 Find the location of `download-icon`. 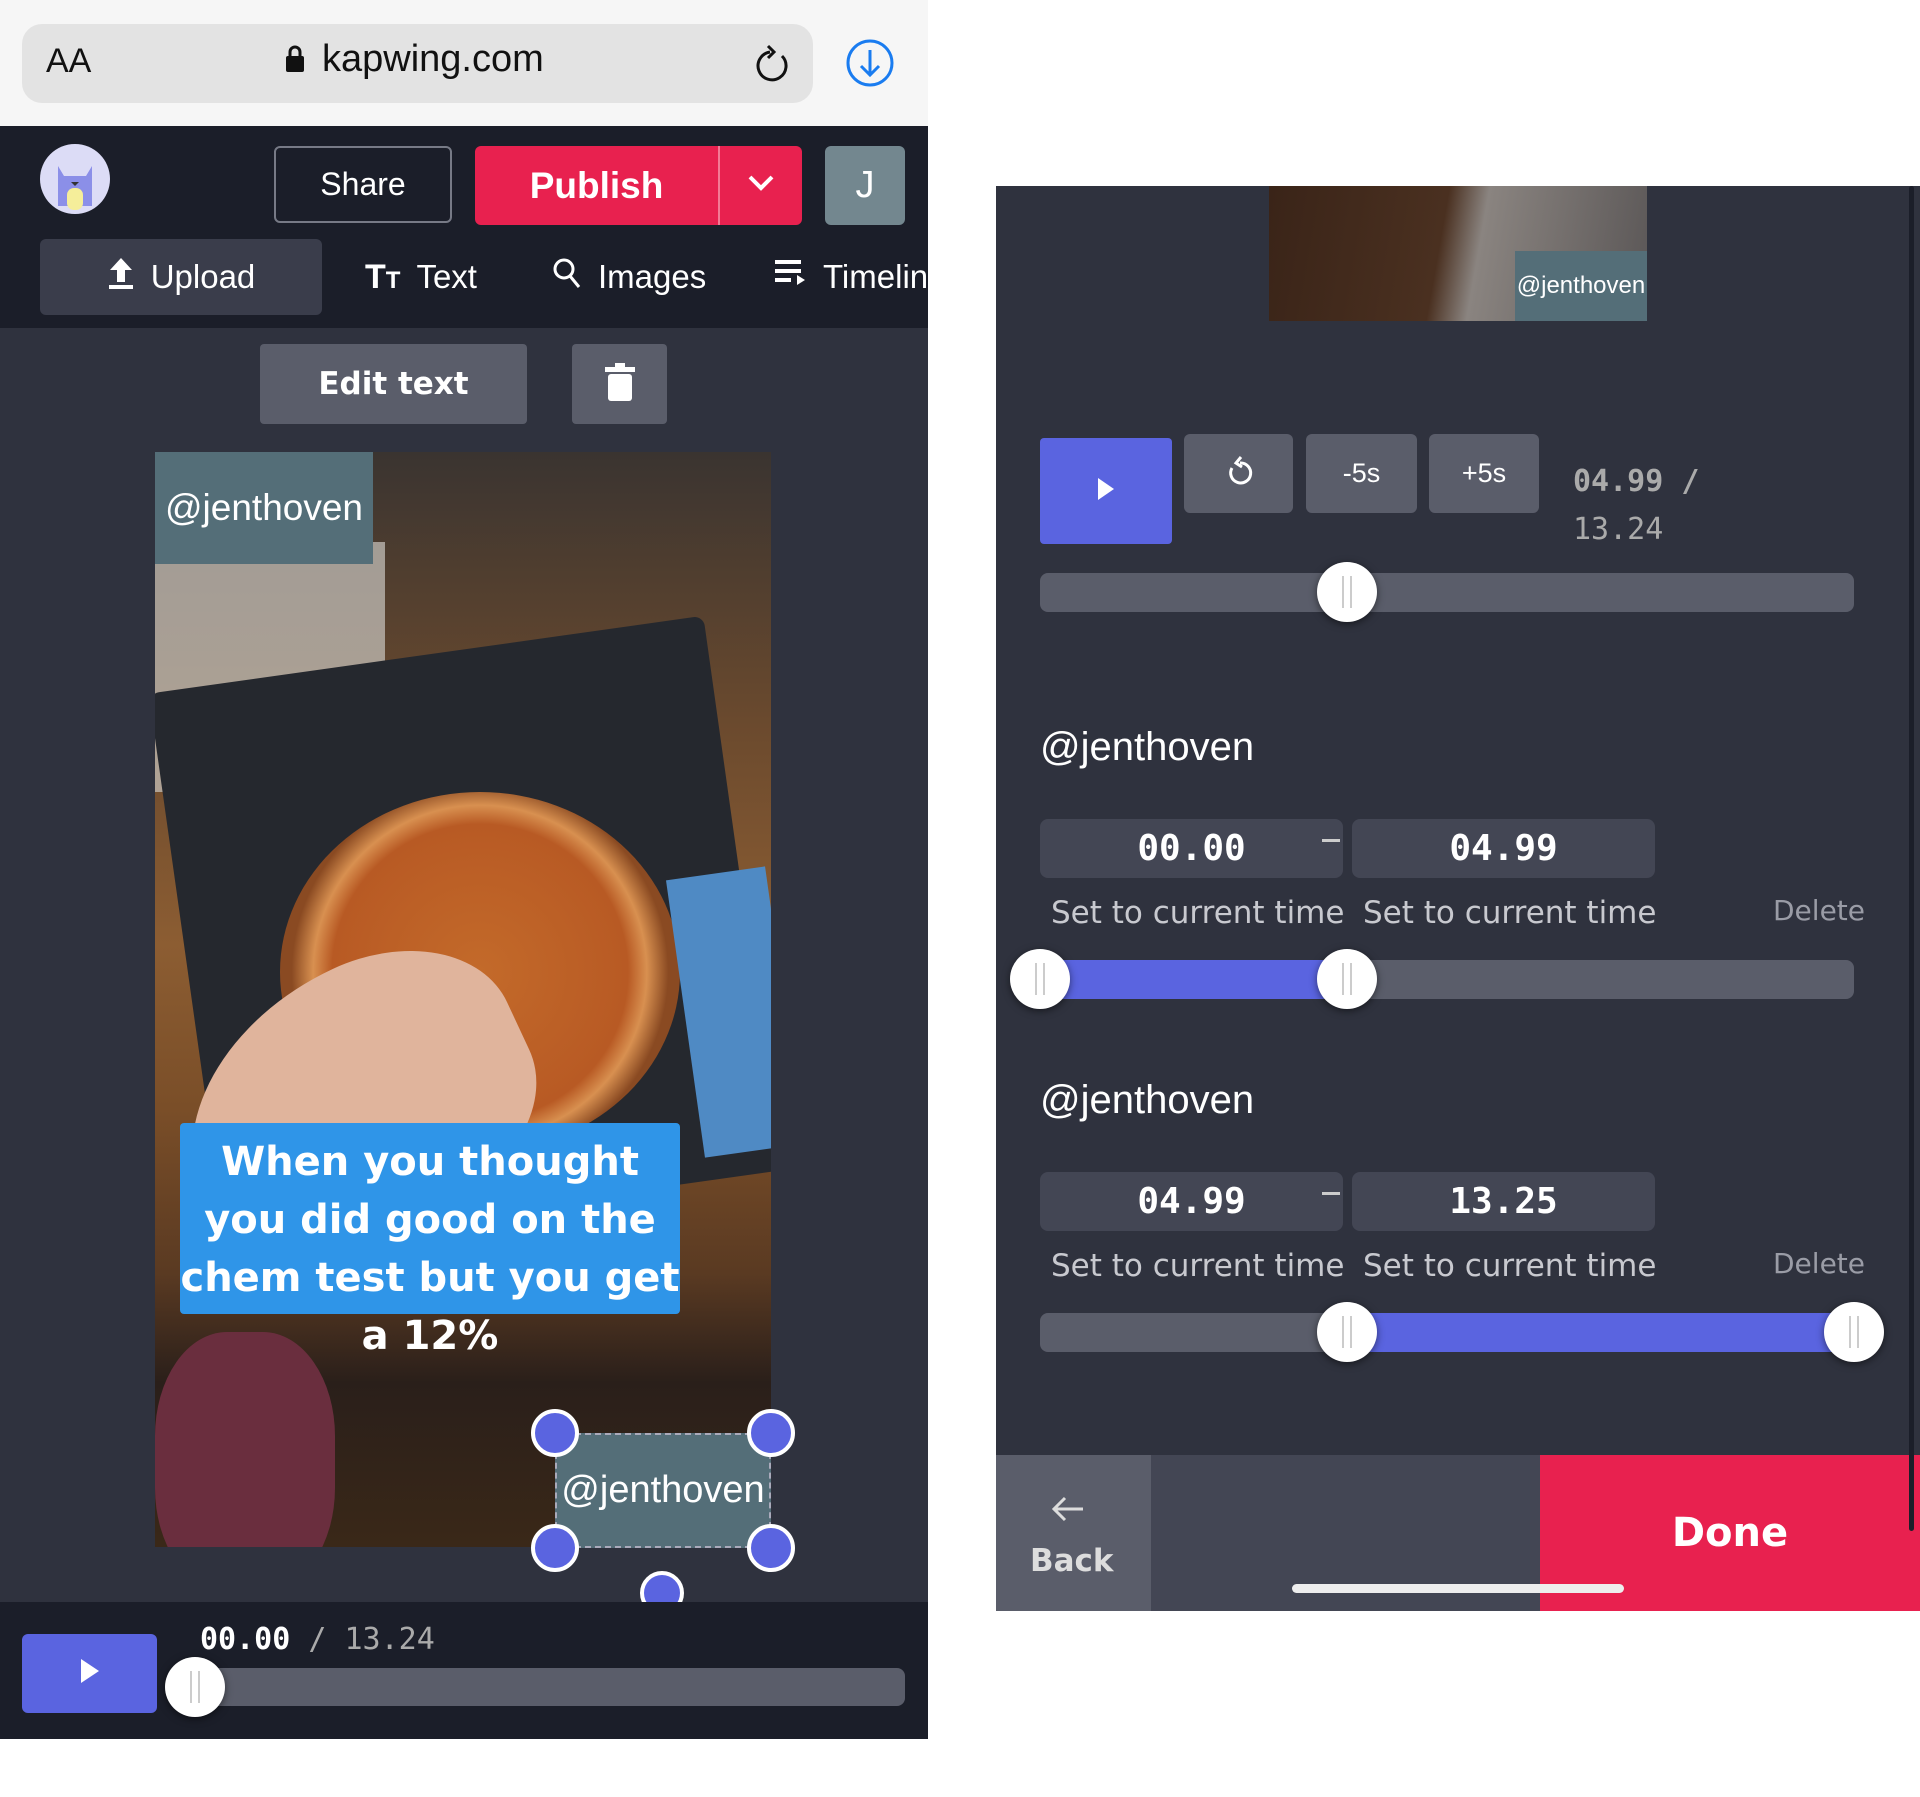

download-icon is located at coordinates (870, 65).